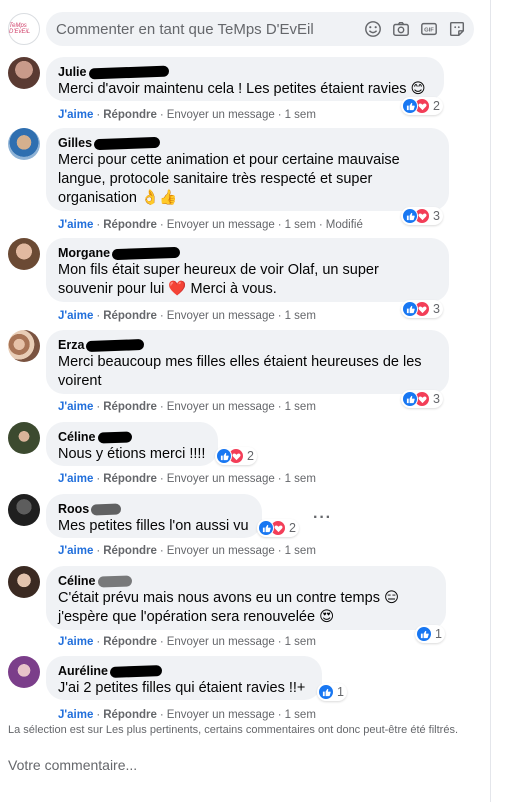 This screenshot has width=506, height=802. What do you see at coordinates (153, 526) in the screenshot?
I see `comment-text: Mes petites filles l'on aussi vu` at bounding box center [153, 526].